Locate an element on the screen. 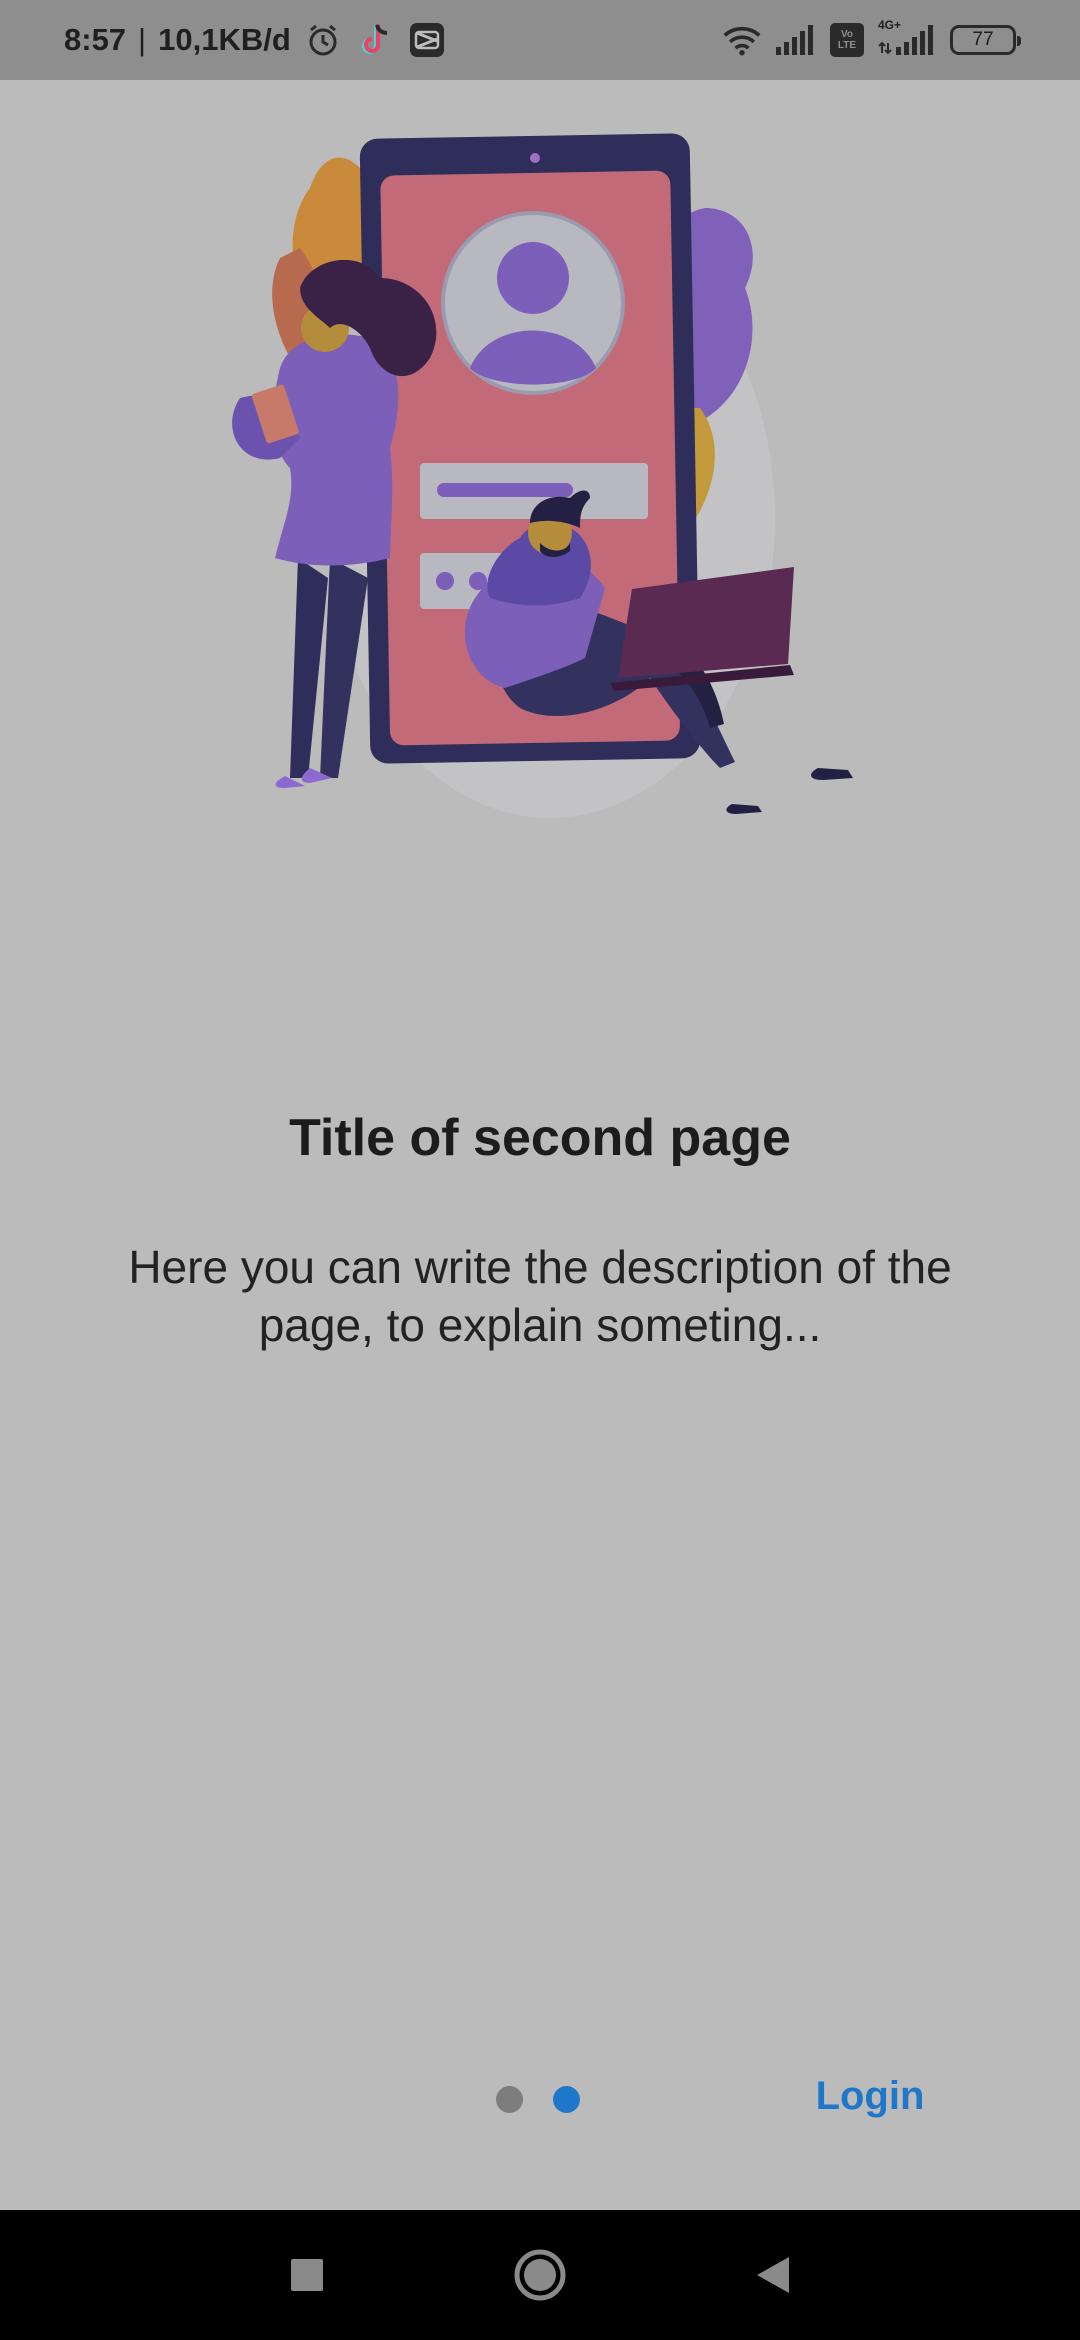 This screenshot has height=2340, width=1080. volte-icon: Vo LTE is located at coordinates (847, 40).